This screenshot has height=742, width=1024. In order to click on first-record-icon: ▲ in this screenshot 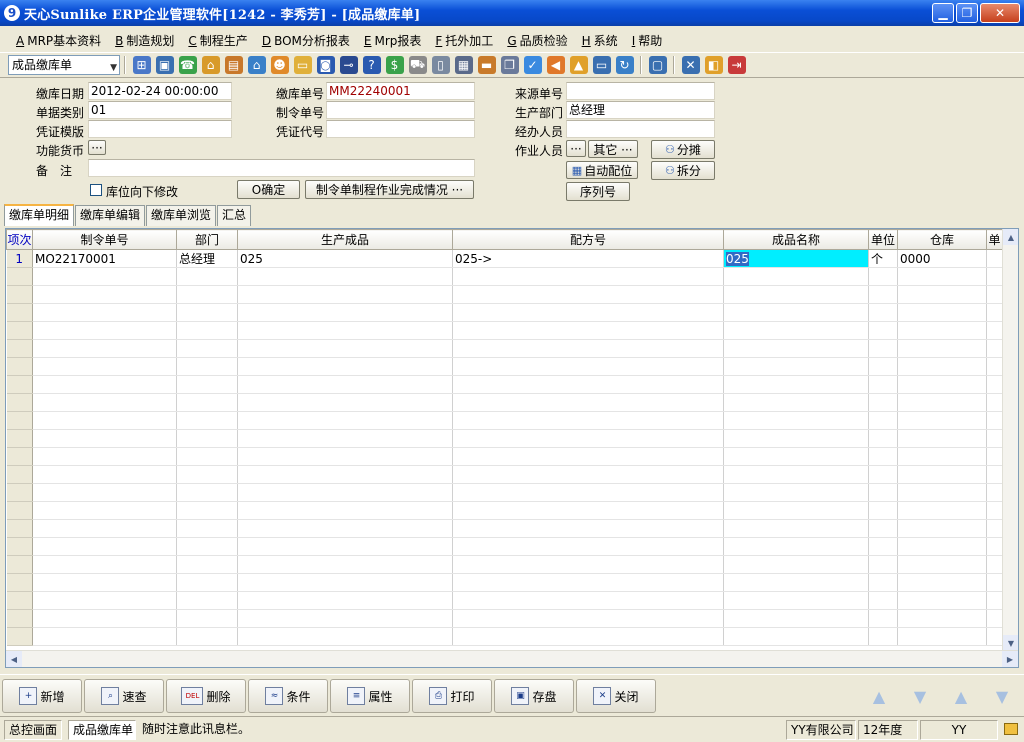, I will do `click(879, 696)`.